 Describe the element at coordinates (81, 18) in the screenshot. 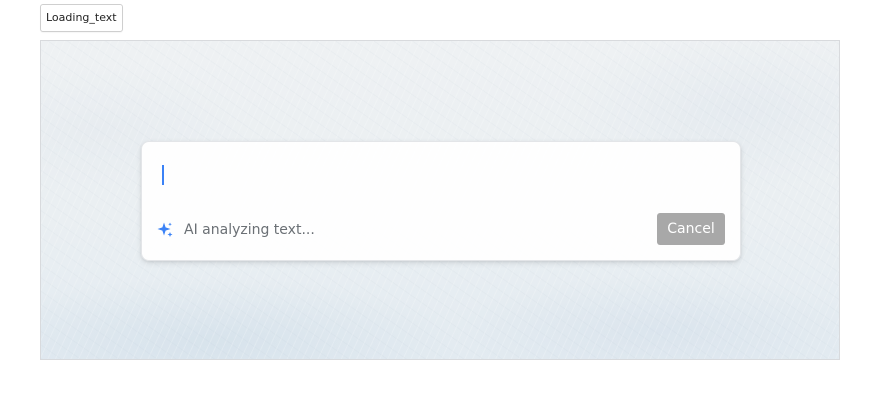

I see `story-label: Loading_text` at that location.